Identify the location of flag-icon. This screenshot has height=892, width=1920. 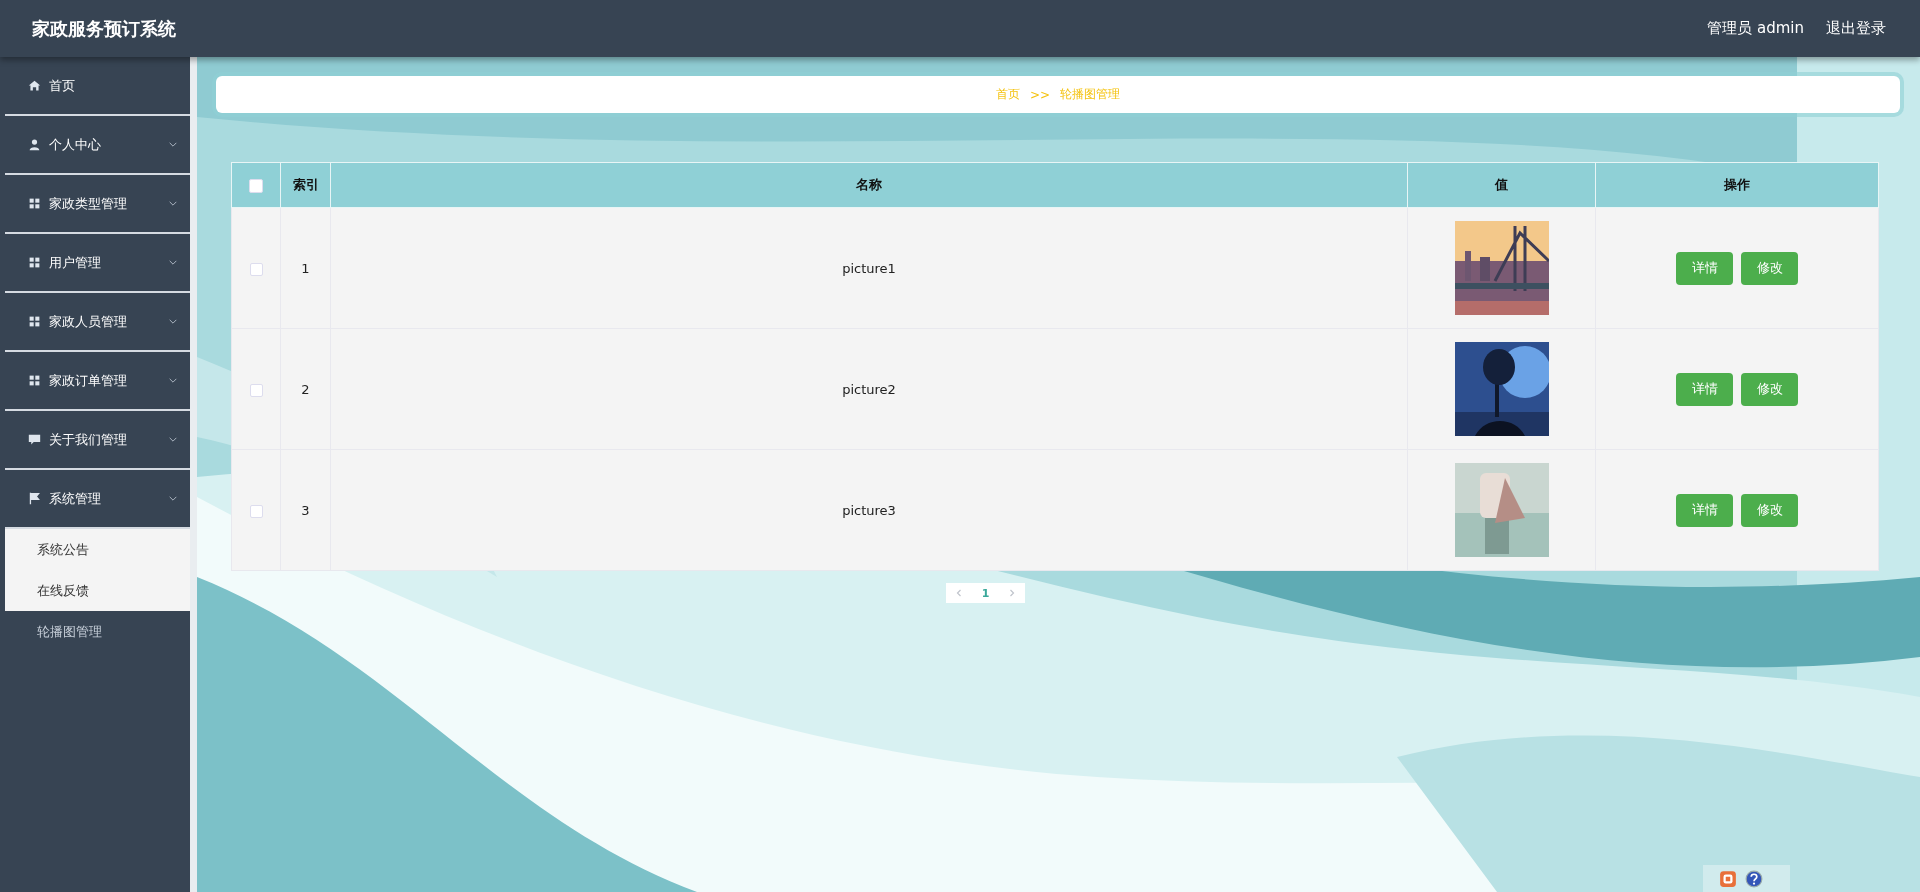
(34, 498).